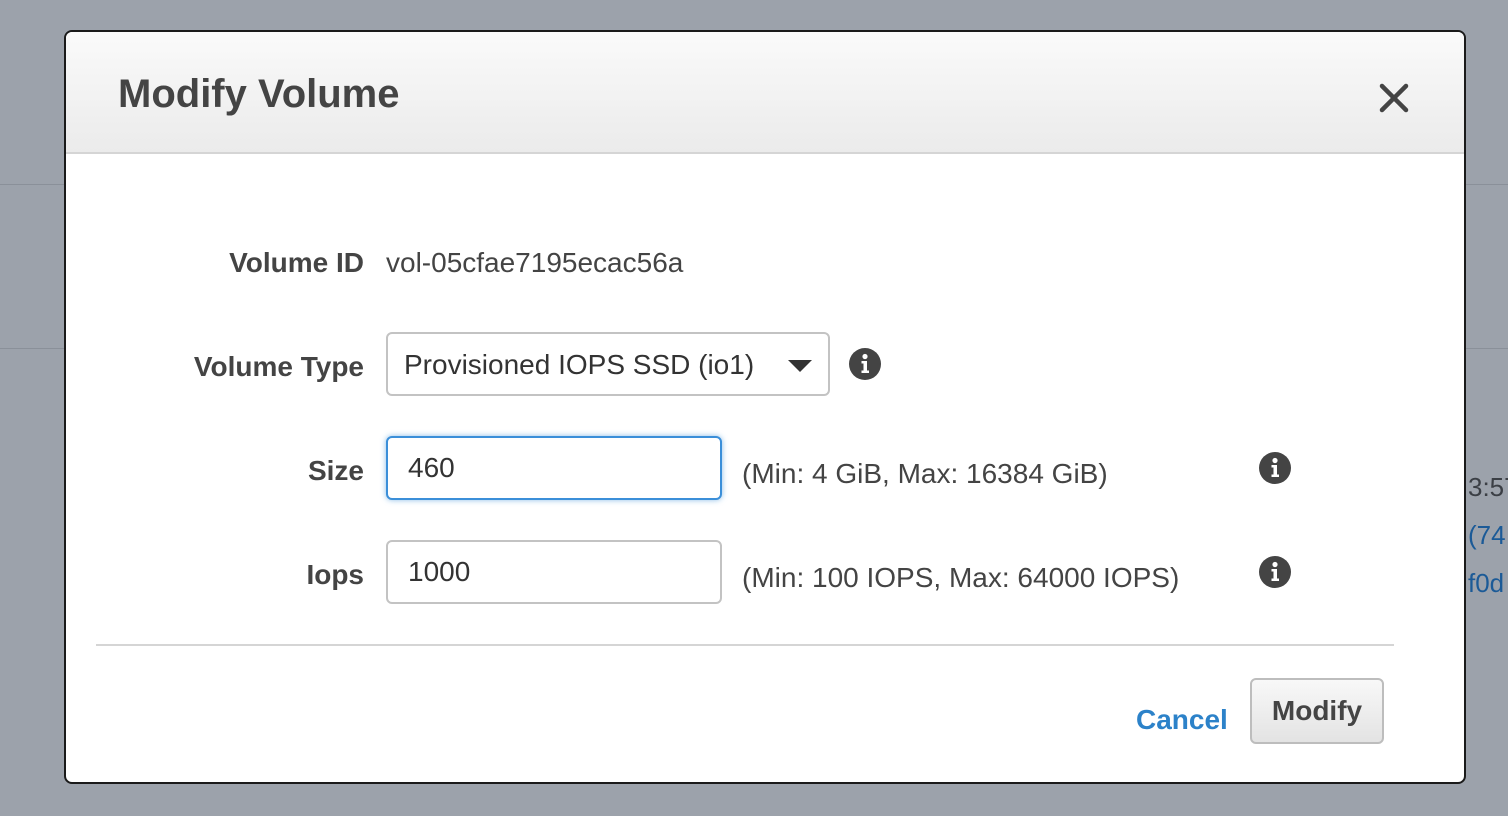  I want to click on size-label: Size, so click(335, 470).